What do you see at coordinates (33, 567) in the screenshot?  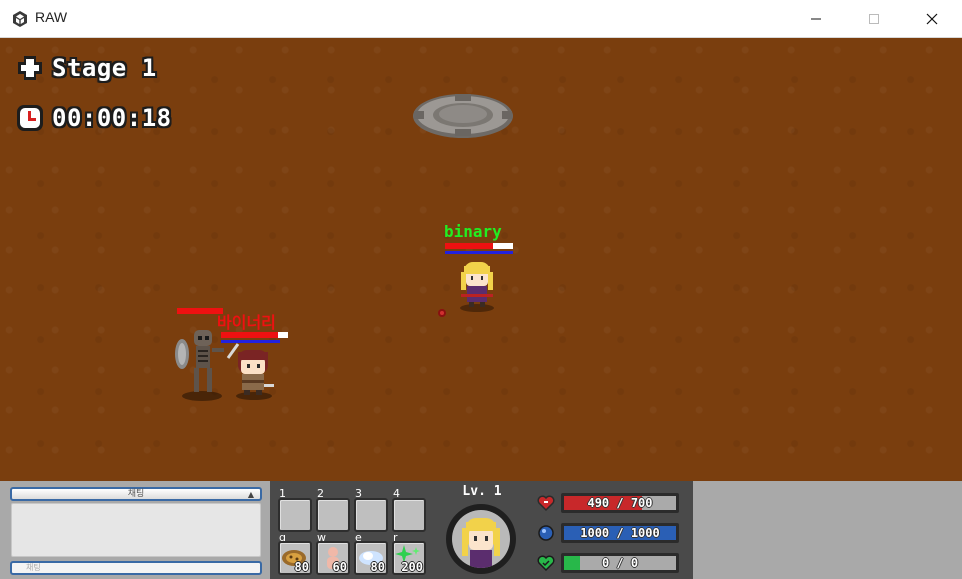 I see `chat-input-placeholder: 채팅` at bounding box center [33, 567].